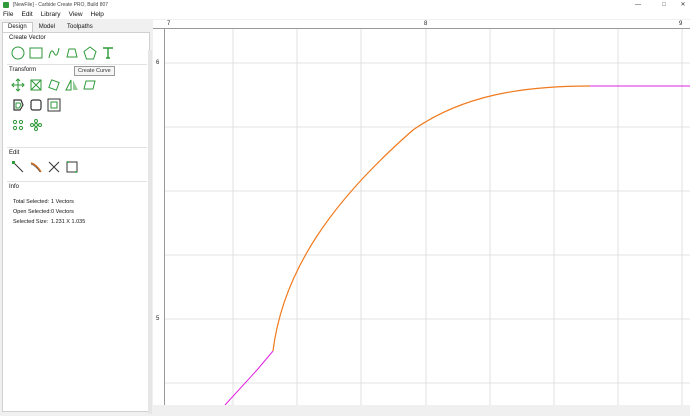 The image size is (690, 416). What do you see at coordinates (249, 378) in the screenshot?
I see `magenta-segment-lower` at bounding box center [249, 378].